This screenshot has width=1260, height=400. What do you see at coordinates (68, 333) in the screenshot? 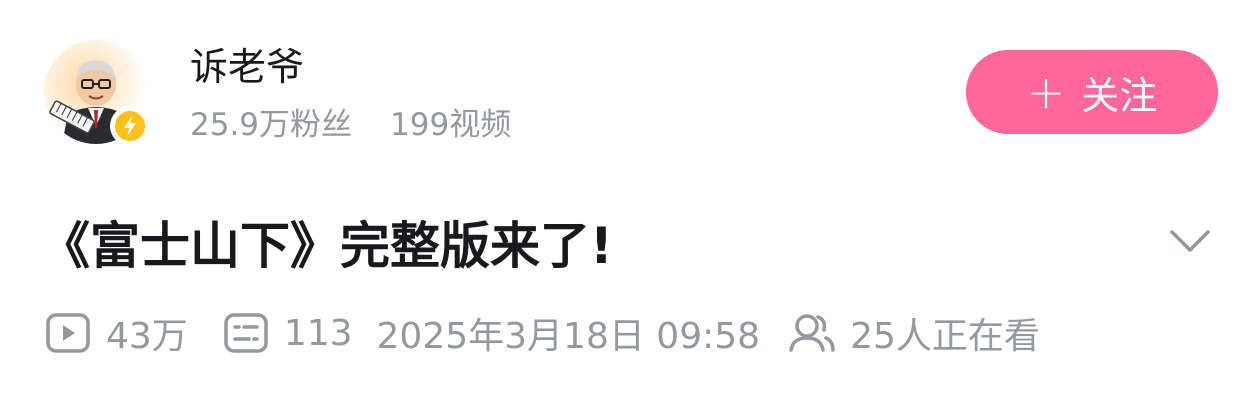
I see `play-icon` at bounding box center [68, 333].